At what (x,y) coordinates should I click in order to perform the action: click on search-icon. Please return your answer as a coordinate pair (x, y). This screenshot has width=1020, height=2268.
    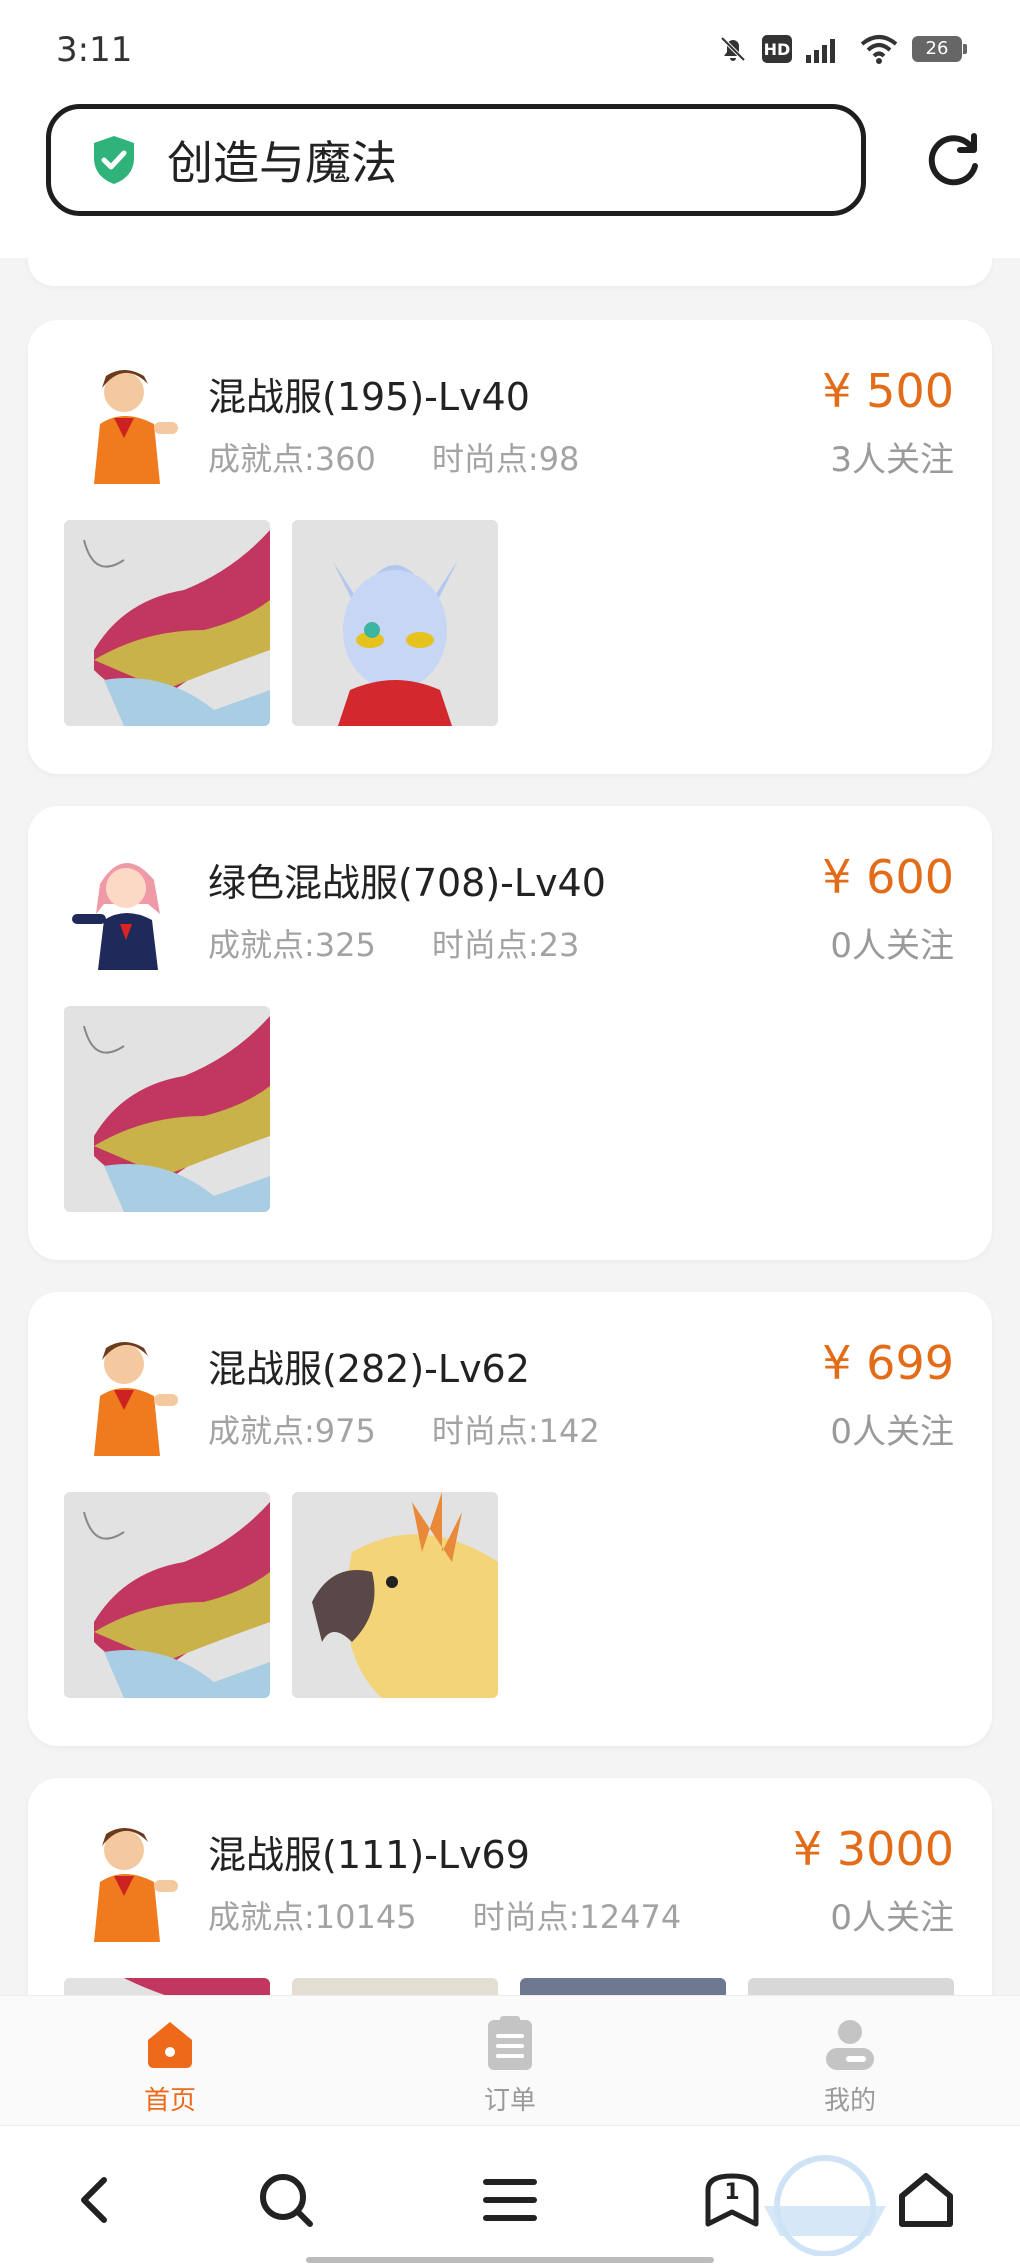
    Looking at the image, I should click on (286, 2200).